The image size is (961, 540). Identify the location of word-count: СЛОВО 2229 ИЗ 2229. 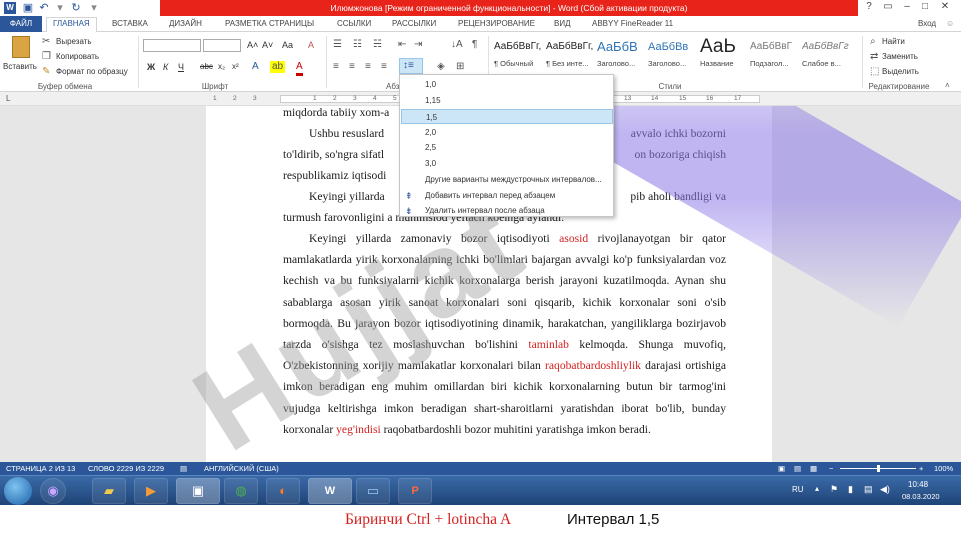
(126, 468).